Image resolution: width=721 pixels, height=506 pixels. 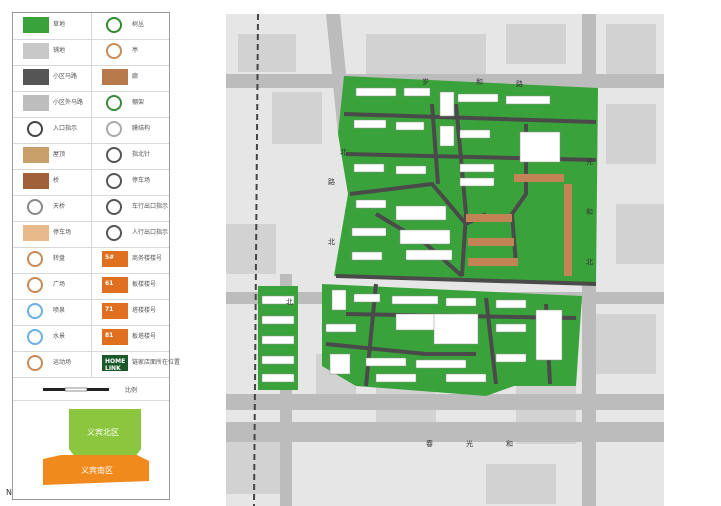 What do you see at coordinates (59, 284) in the screenshot?
I see `legend-label: 广场` at bounding box center [59, 284].